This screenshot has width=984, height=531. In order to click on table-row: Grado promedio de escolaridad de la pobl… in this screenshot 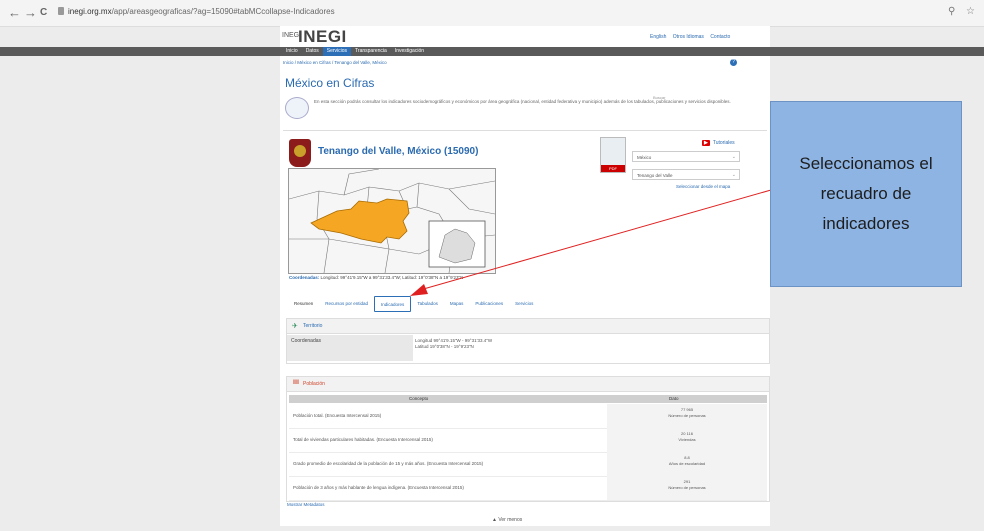, I will do `click(528, 464)`.